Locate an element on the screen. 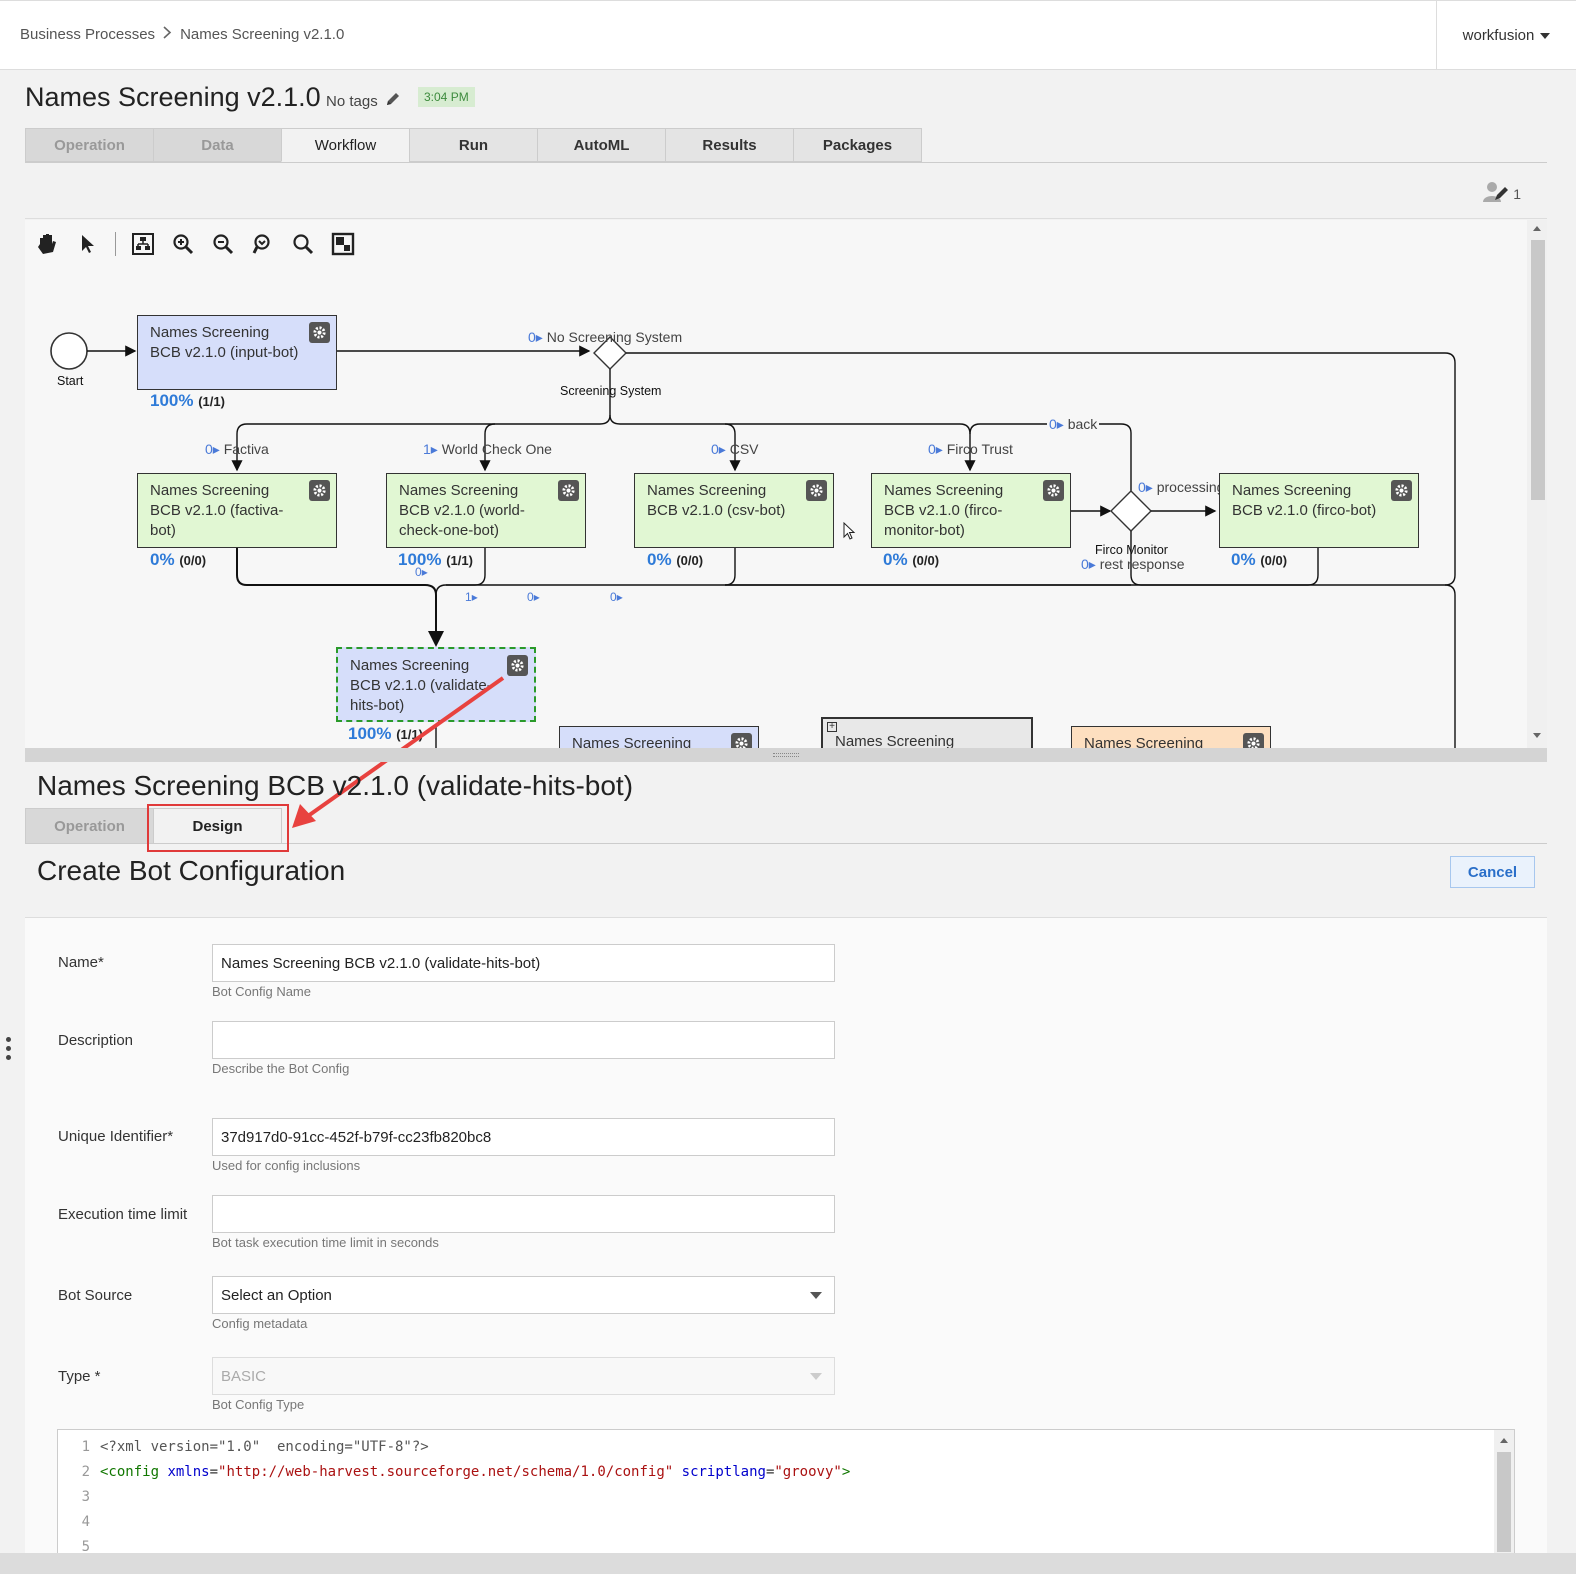  active-editors: 1 is located at coordinates (1501, 193).